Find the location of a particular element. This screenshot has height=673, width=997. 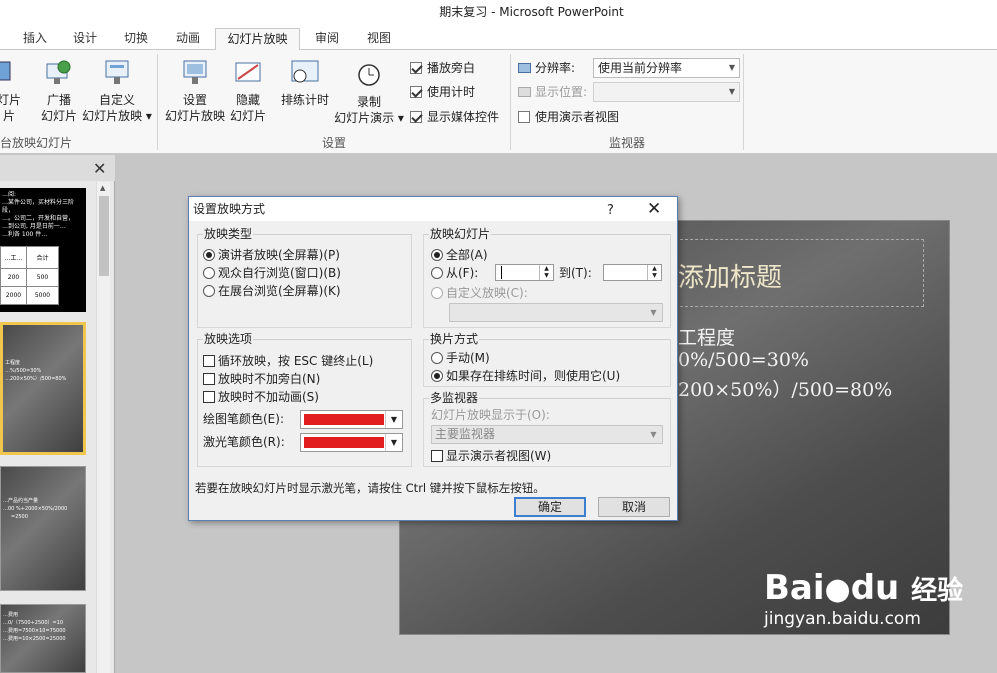

radio-manual: 手动(M) is located at coordinates (460, 358).